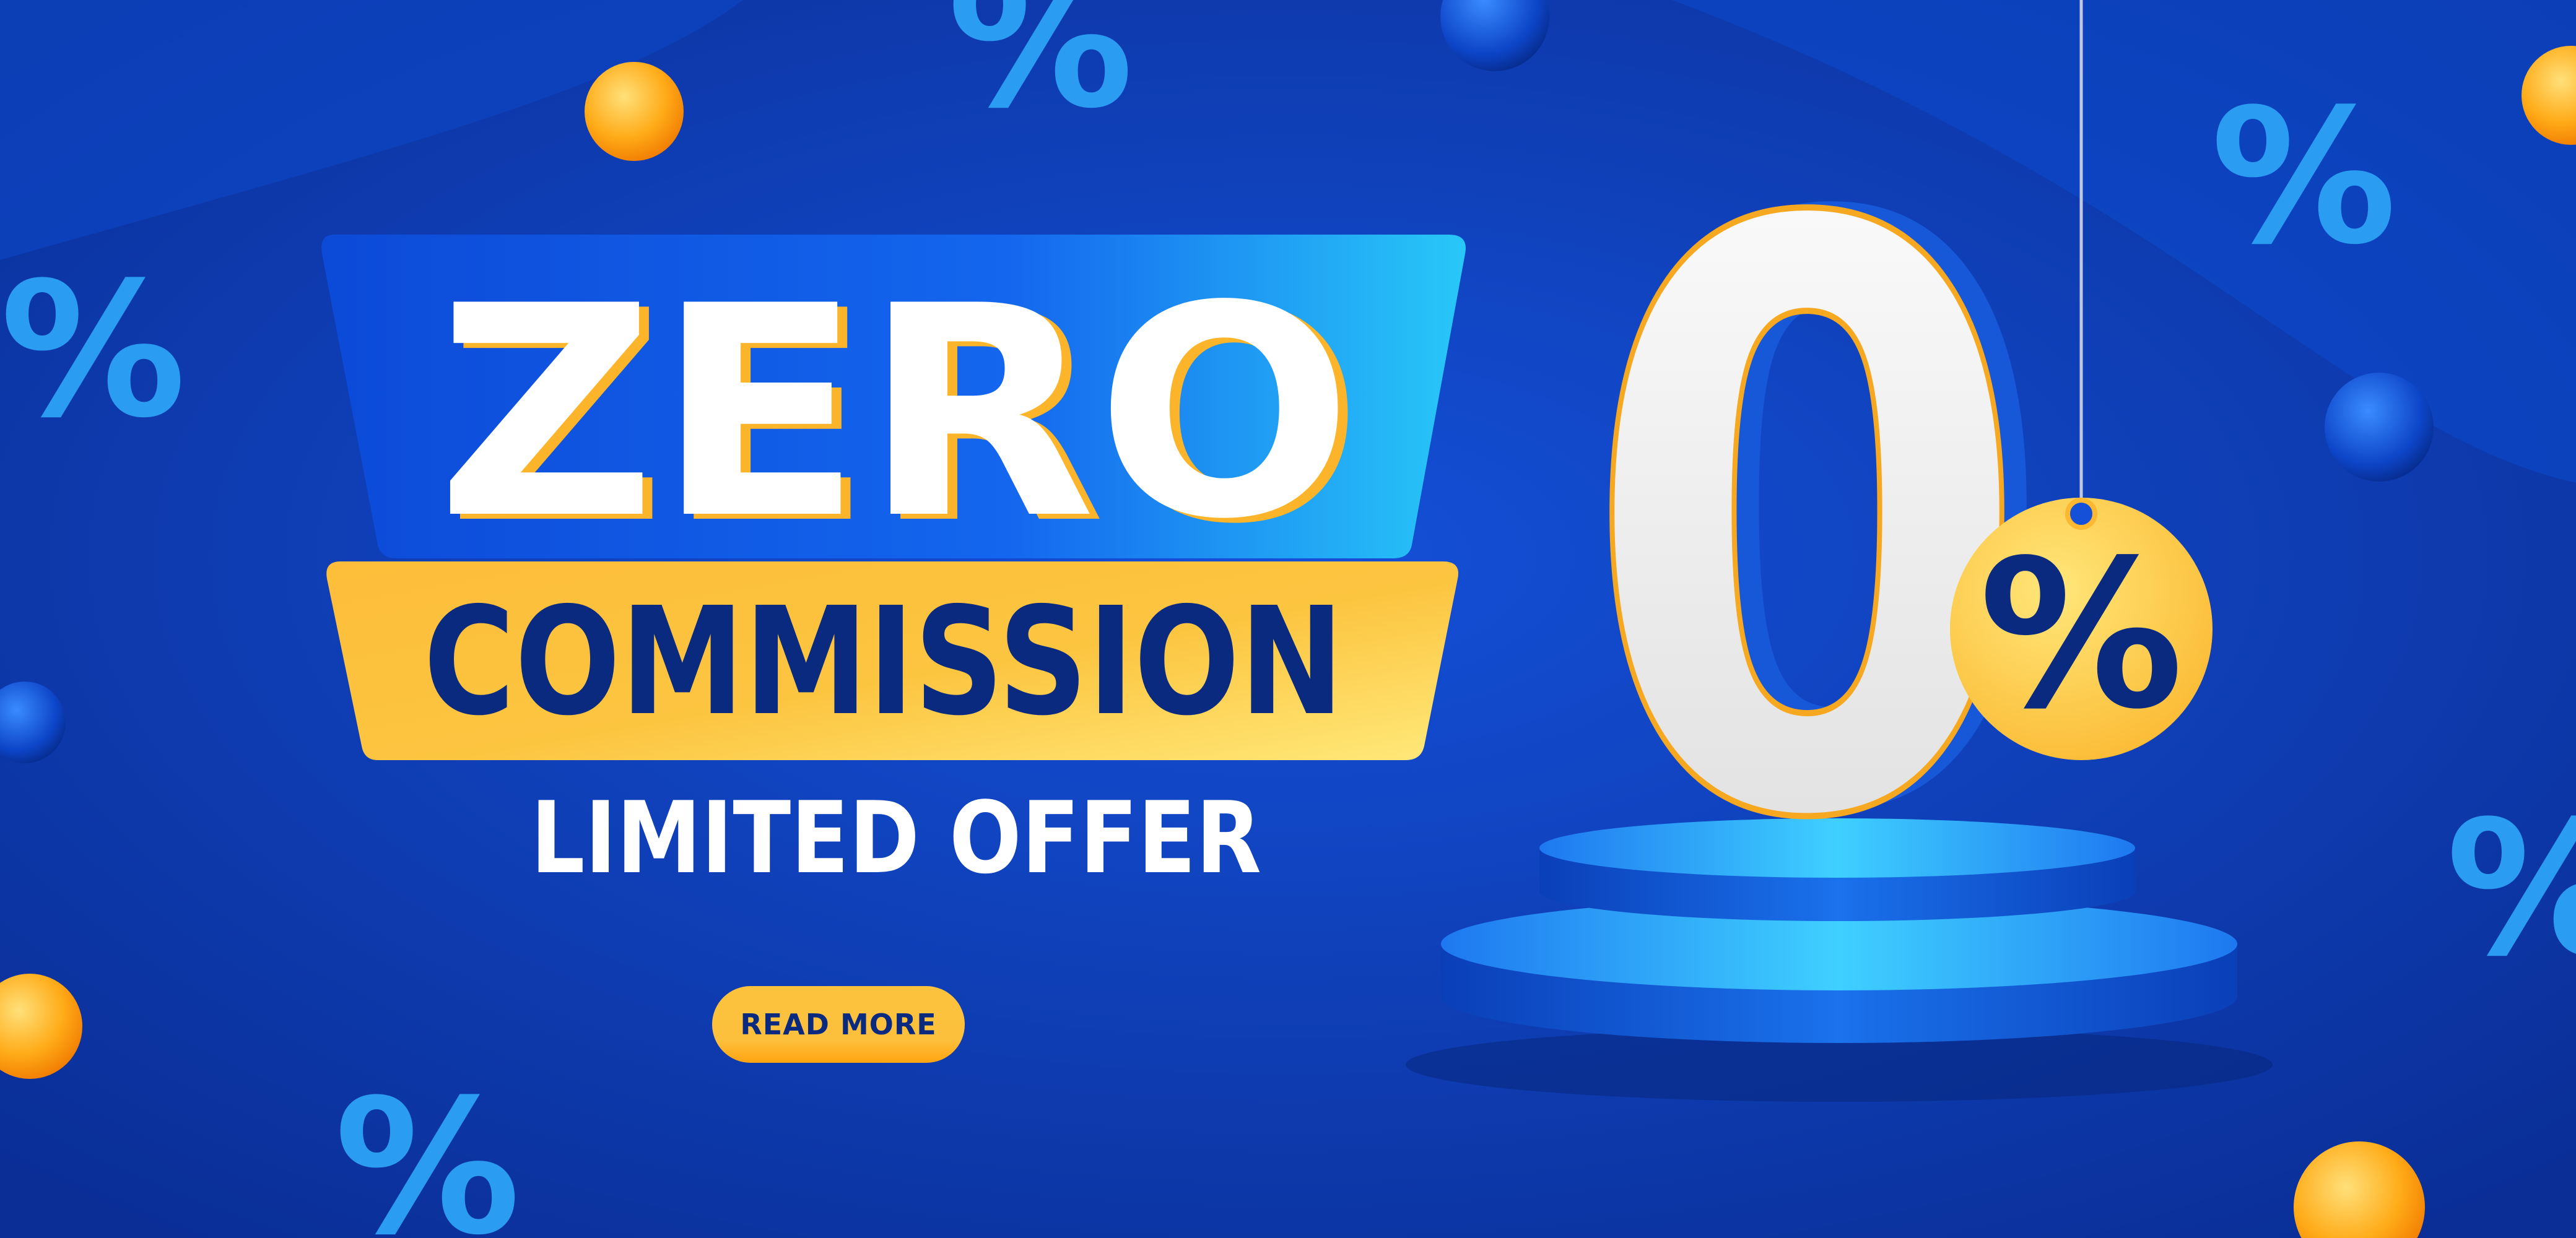 The height and width of the screenshot is (1238, 2576). Describe the element at coordinates (634, 111) in the screenshot. I see `orange-orb` at that location.